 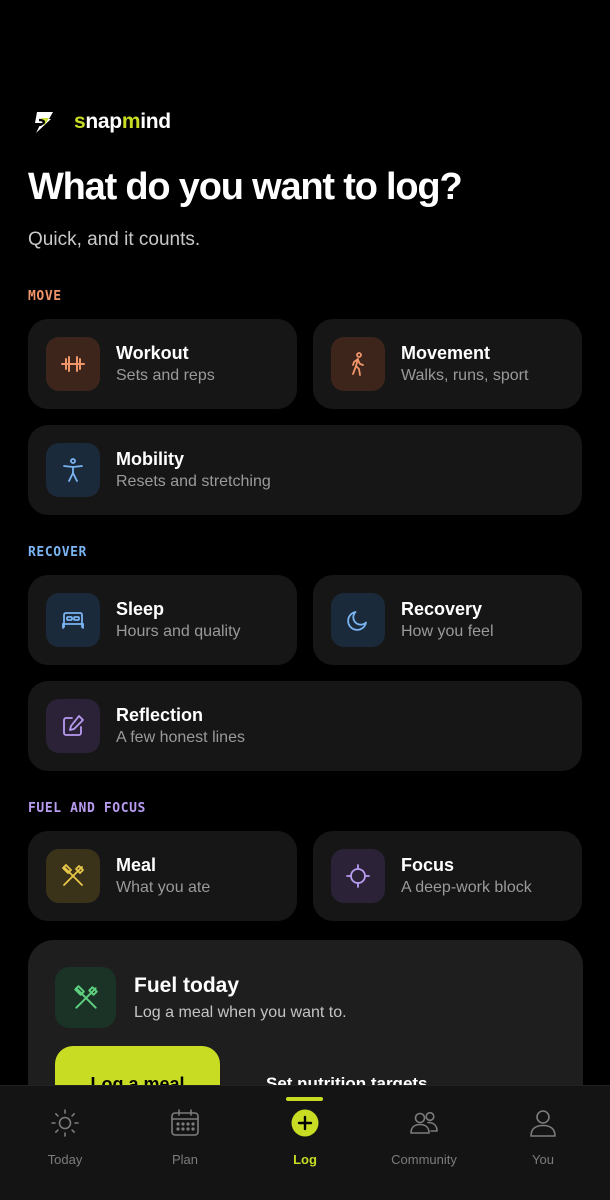 What do you see at coordinates (152, 353) in the screenshot?
I see `card-title: Workout` at bounding box center [152, 353].